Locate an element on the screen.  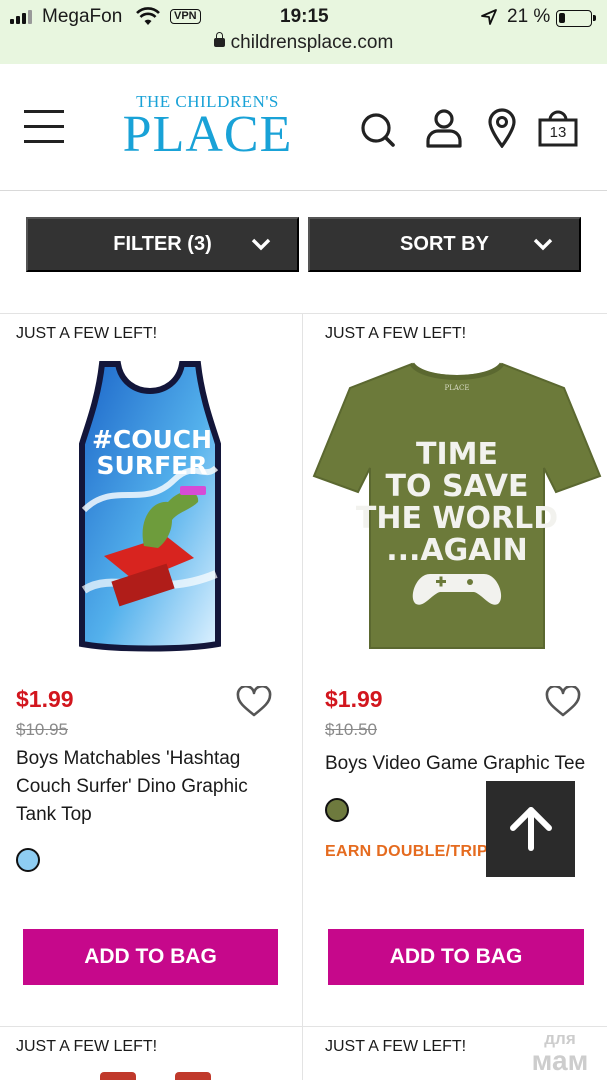
watermark: для мам is located at coordinates (560, 1052).